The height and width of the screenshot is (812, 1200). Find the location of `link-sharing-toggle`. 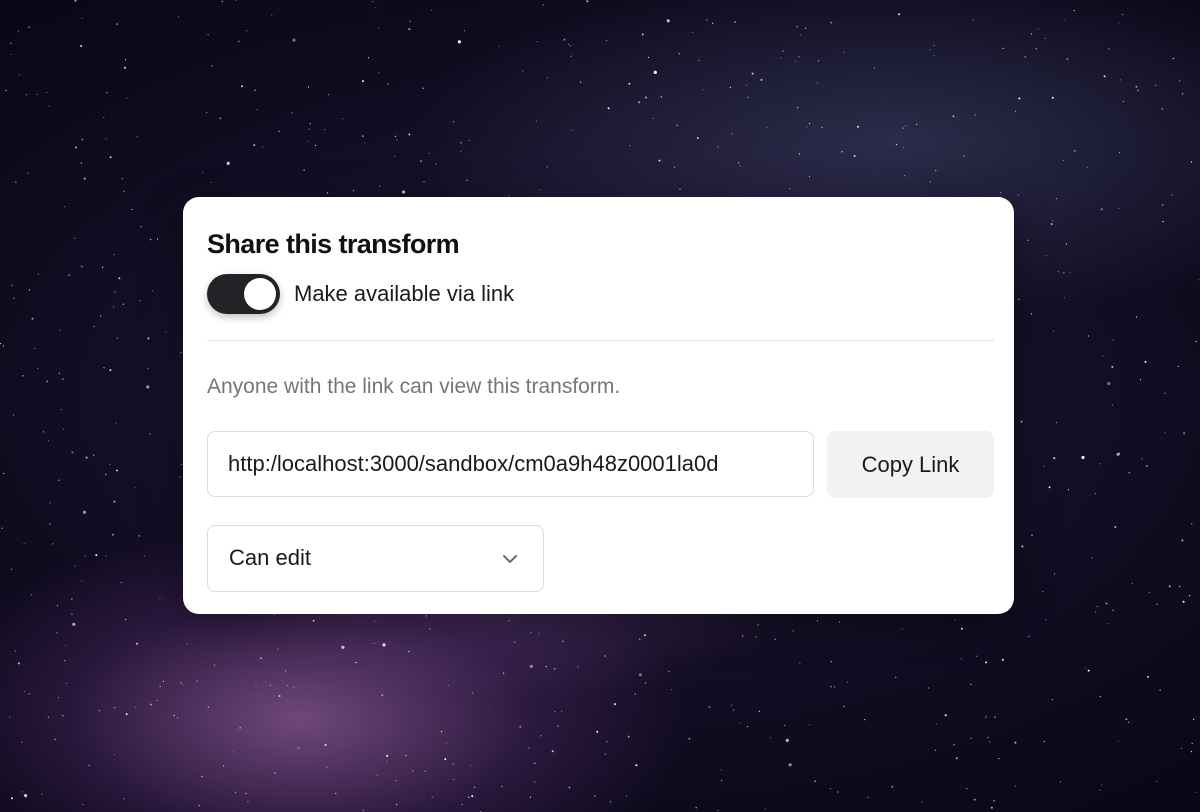

link-sharing-toggle is located at coordinates (243, 294).